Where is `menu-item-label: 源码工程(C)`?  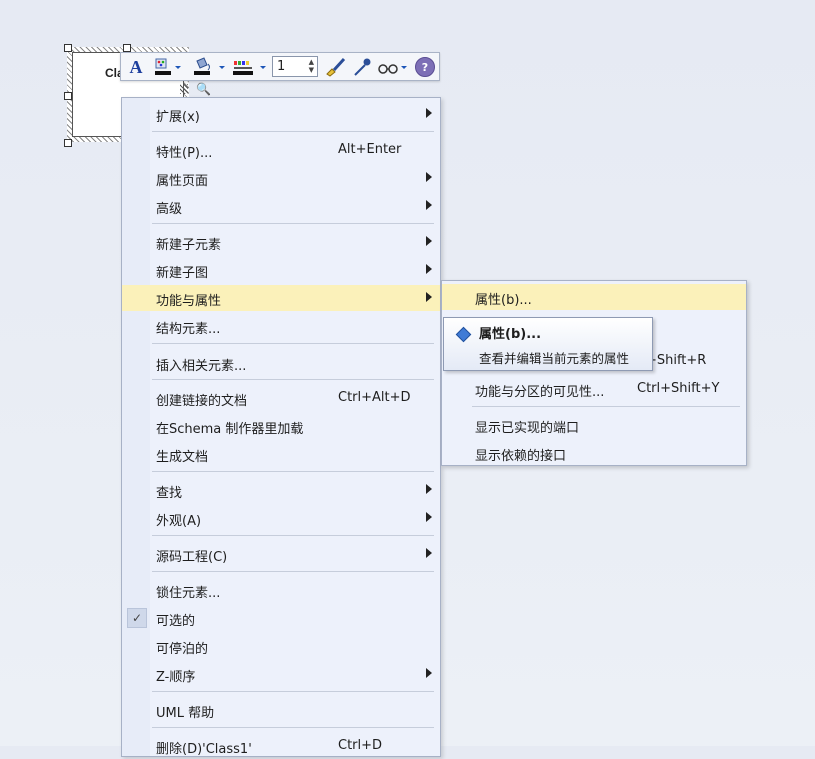
menu-item-label: 源码工程(C) is located at coordinates (192, 557).